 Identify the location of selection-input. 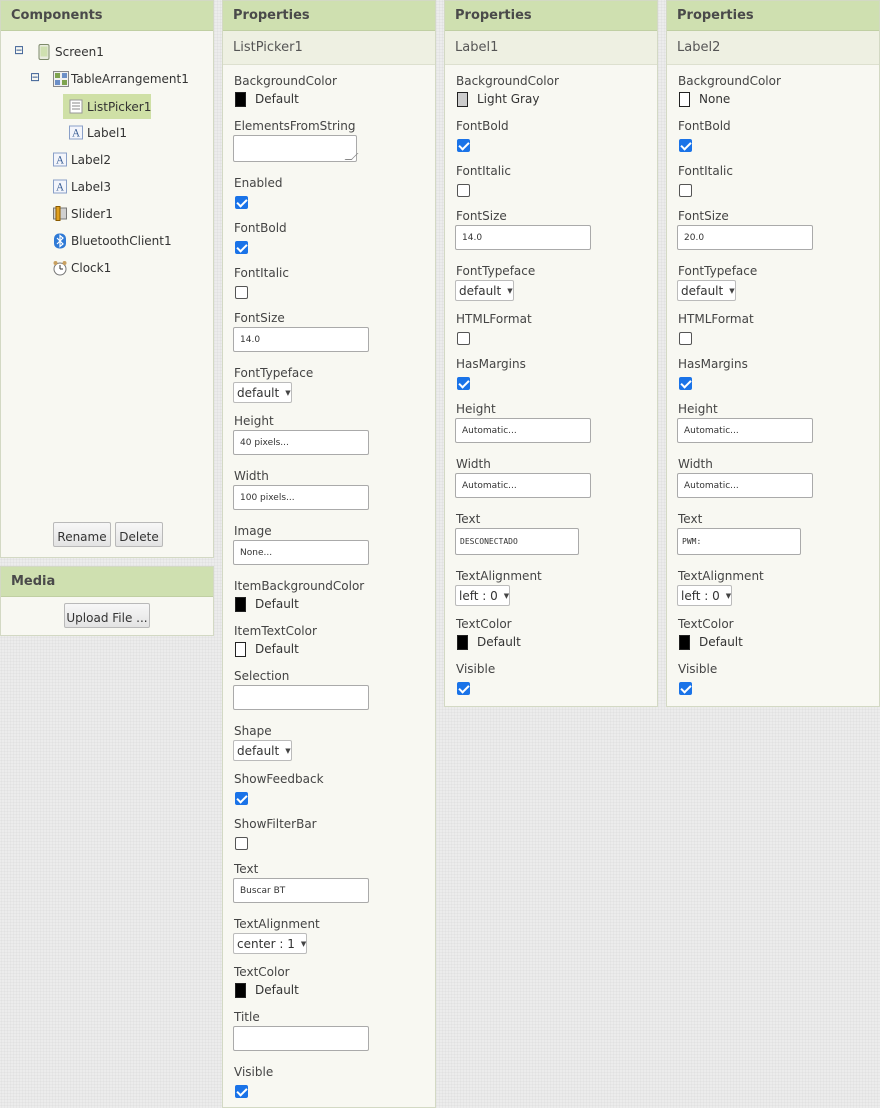
(301, 697).